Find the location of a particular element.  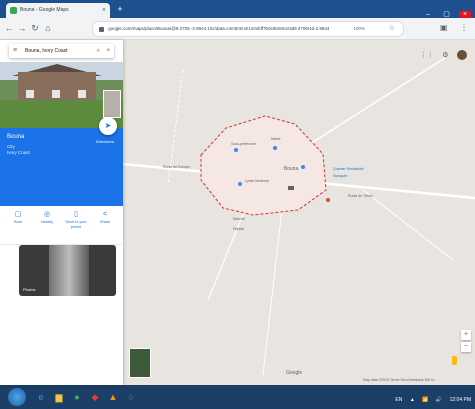

browser-tab: Bouna - Google Maps × is located at coordinates (58, 10).